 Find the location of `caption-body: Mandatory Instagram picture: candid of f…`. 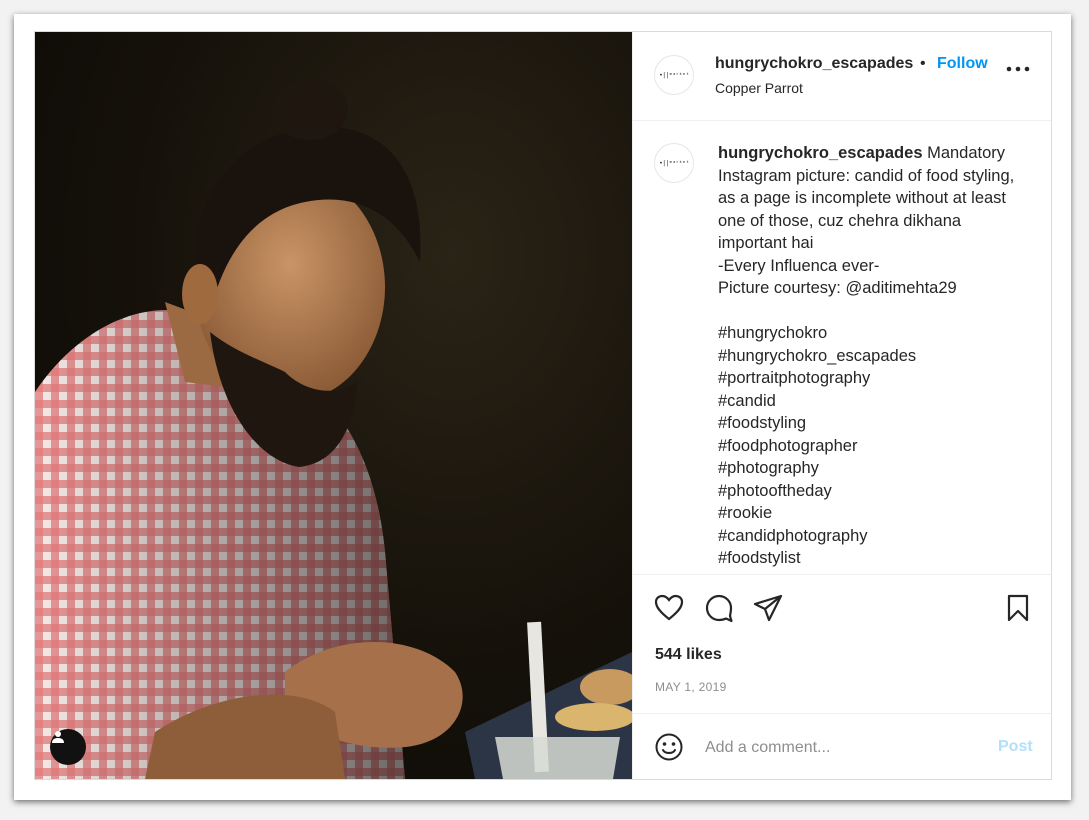

caption-body: Mandatory Instagram picture: candid of f… is located at coordinates (866, 355).